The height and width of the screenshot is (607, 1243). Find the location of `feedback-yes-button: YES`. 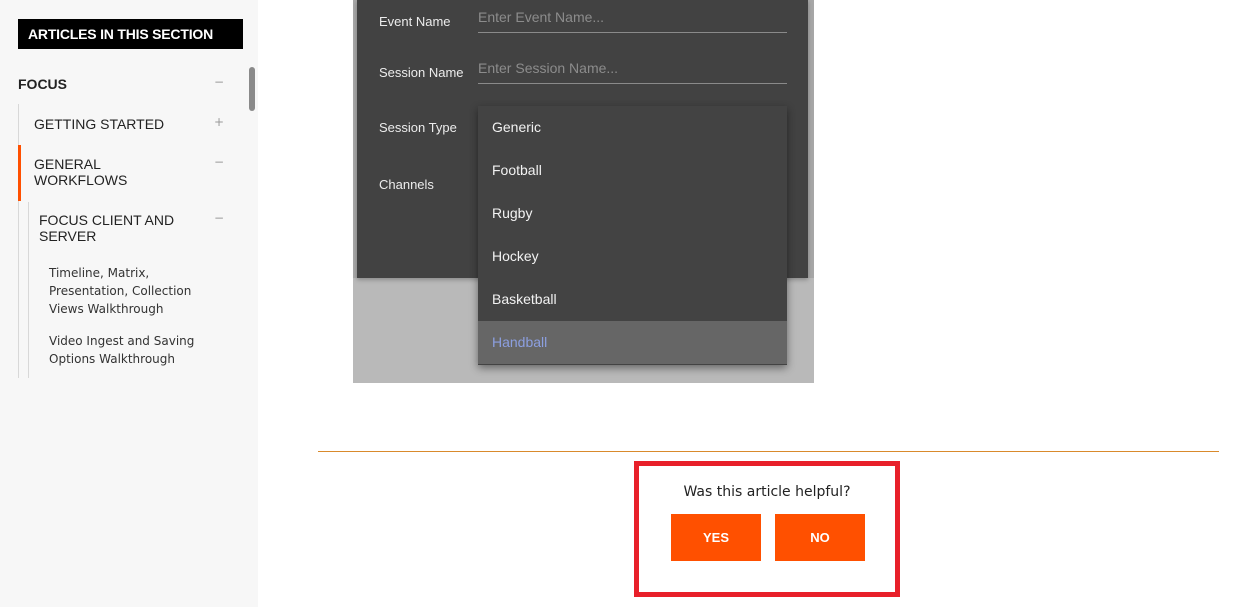

feedback-yes-button: YES is located at coordinates (716, 537).